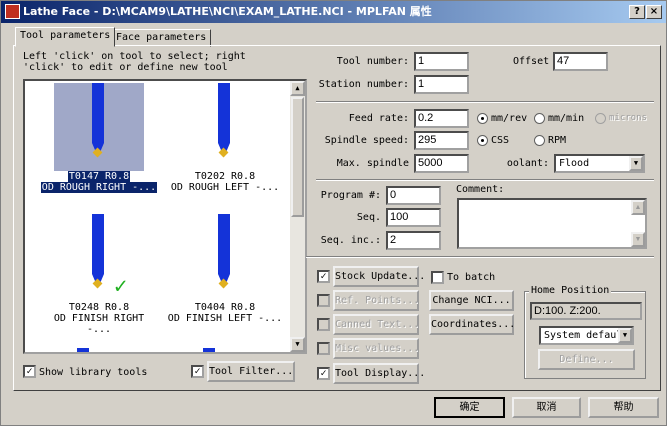 This screenshot has height=431, width=669. I want to click on max-spindle-input: 5000, so click(441, 163).